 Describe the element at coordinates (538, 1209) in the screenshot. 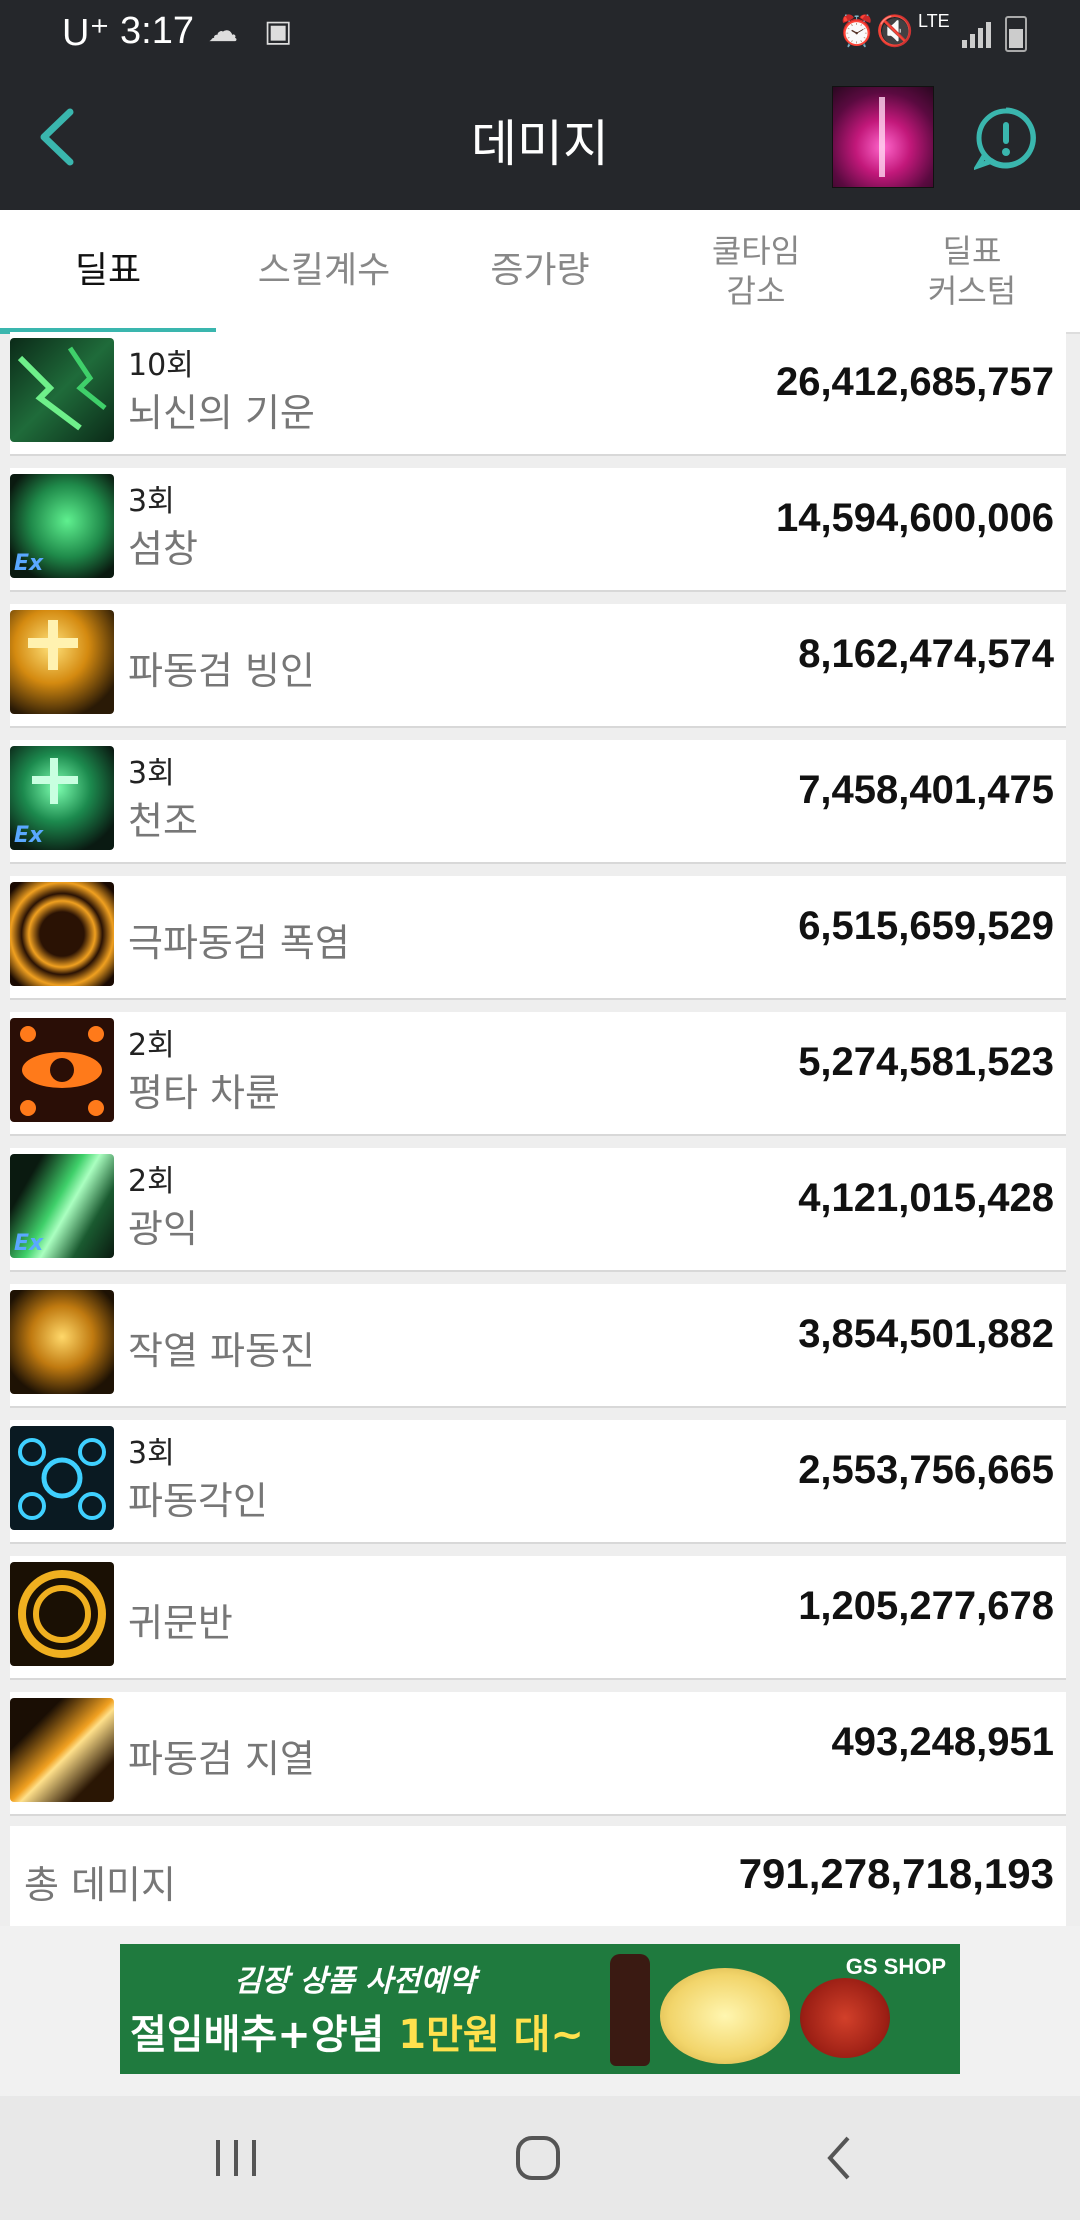

I see `skill-row: Ex 2회 광익 4,121,015,428` at that location.